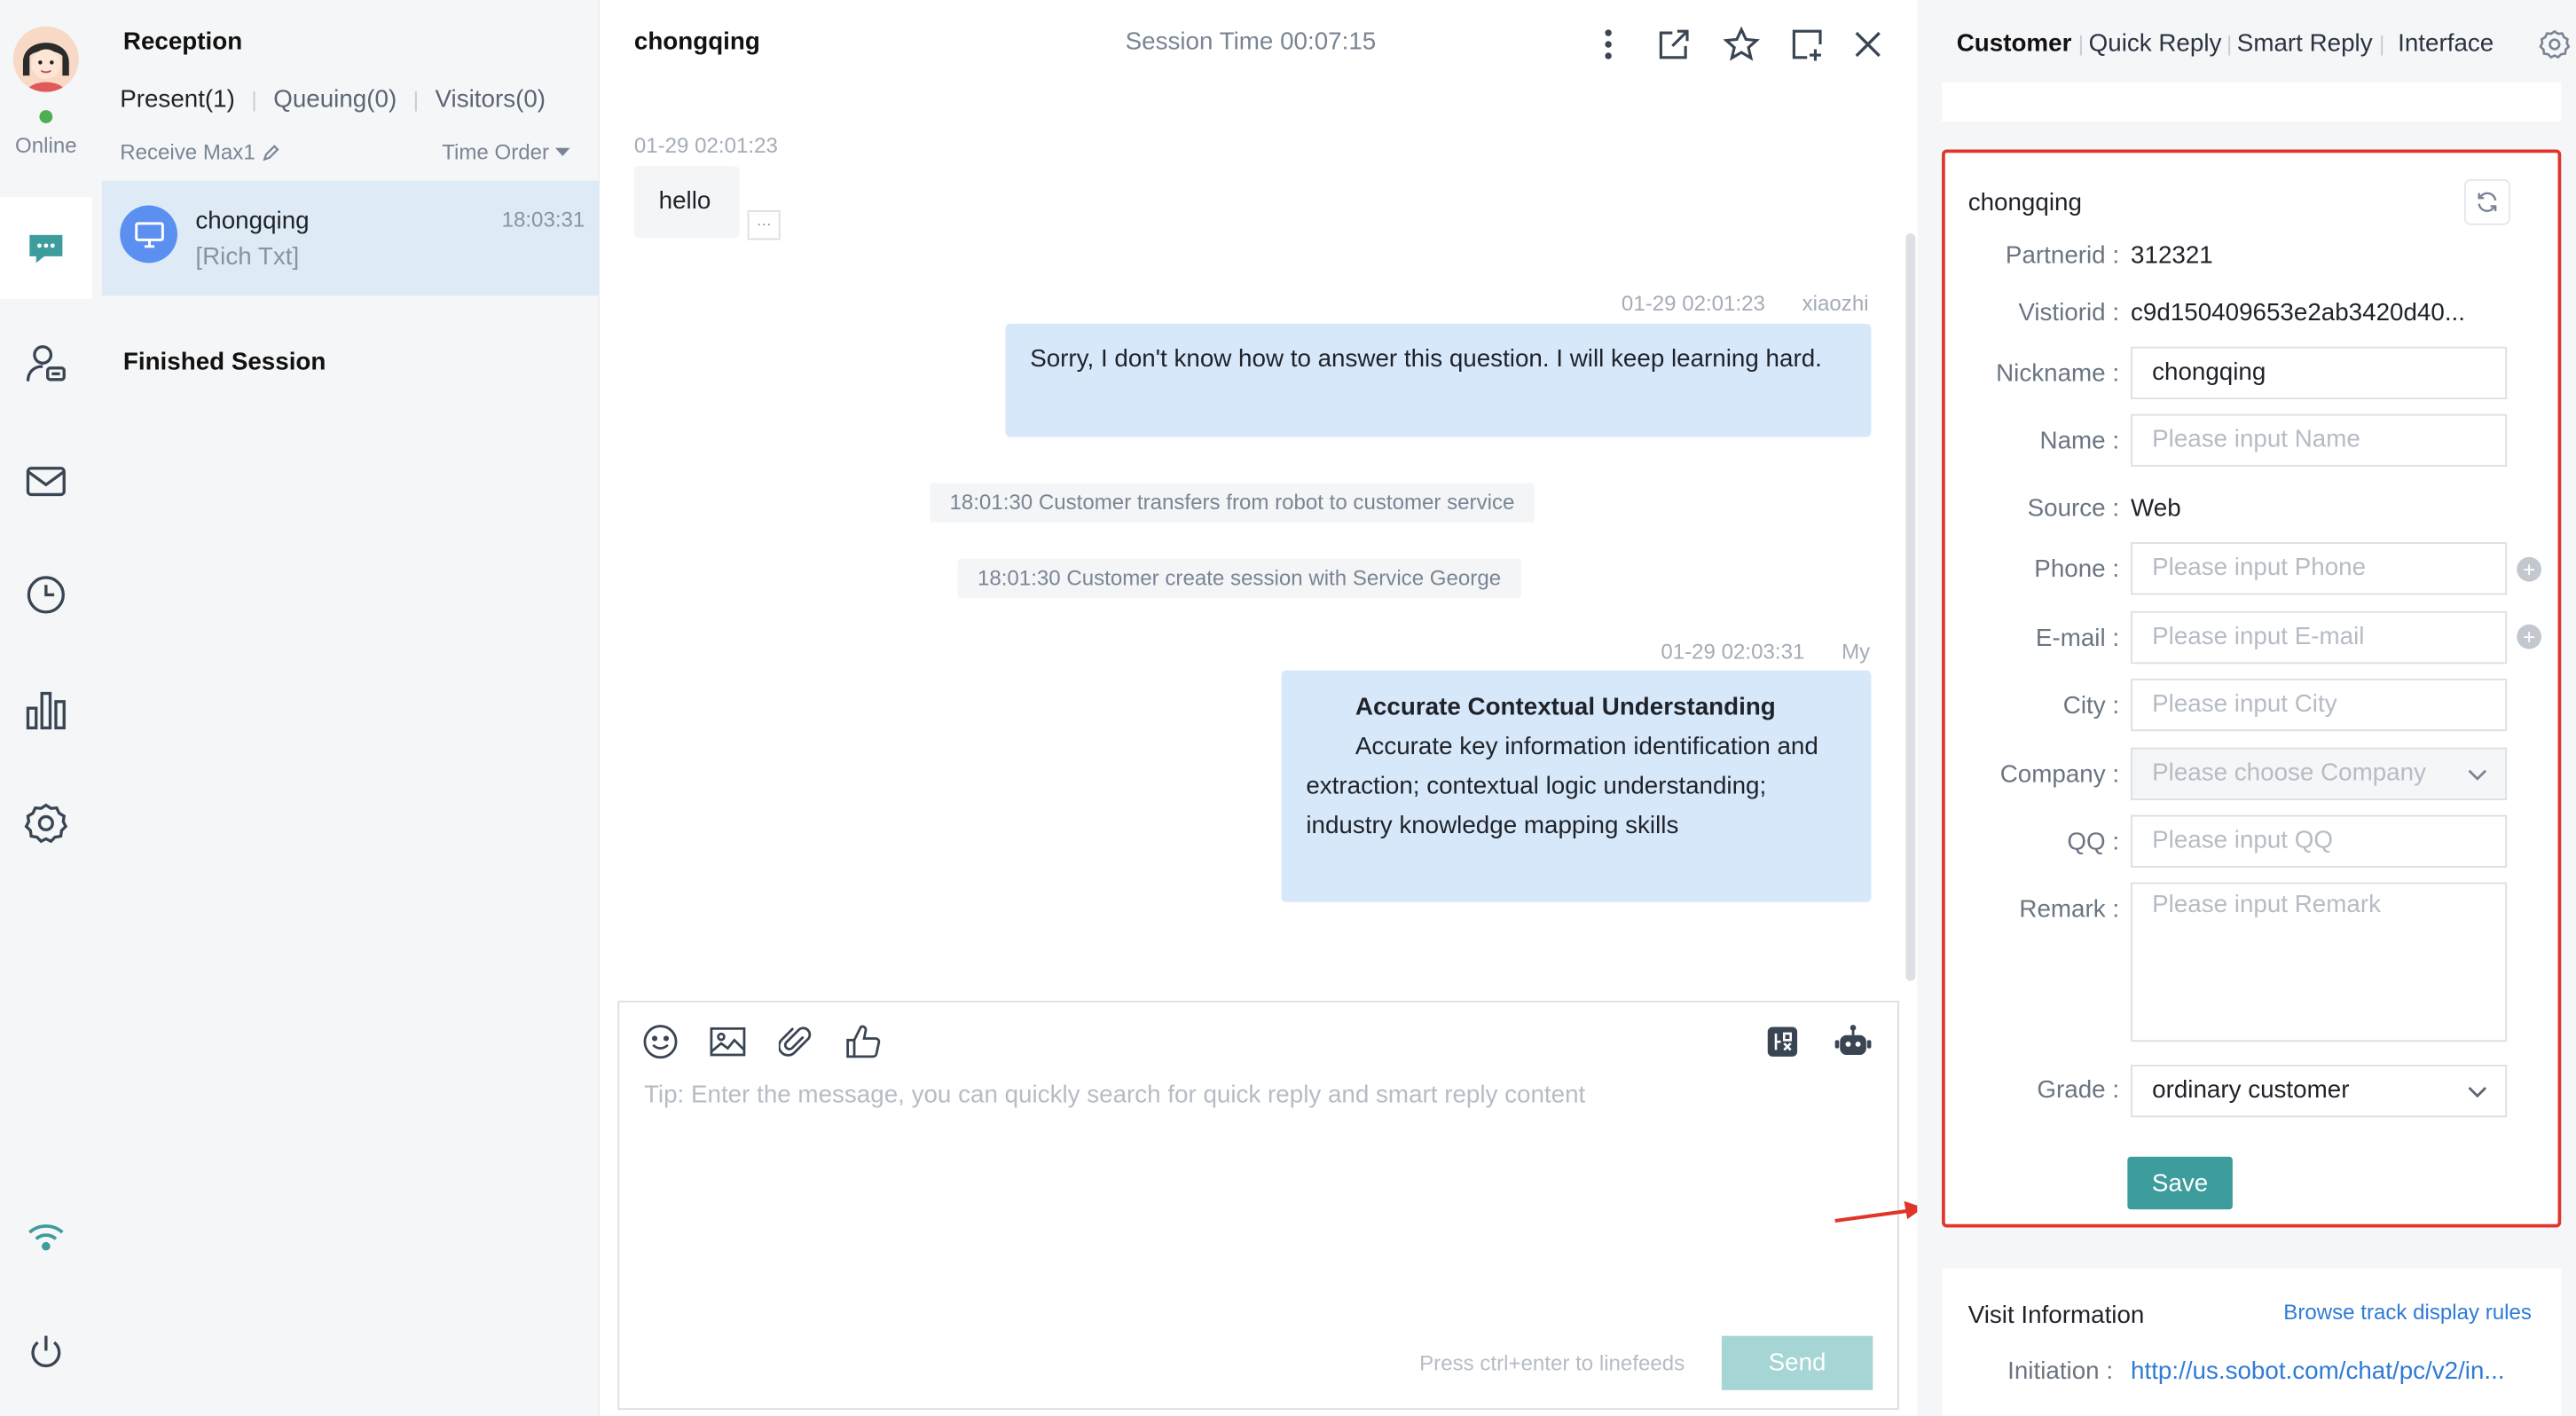 This screenshot has width=2576, height=1416. I want to click on message-more-button: ···, so click(764, 225).